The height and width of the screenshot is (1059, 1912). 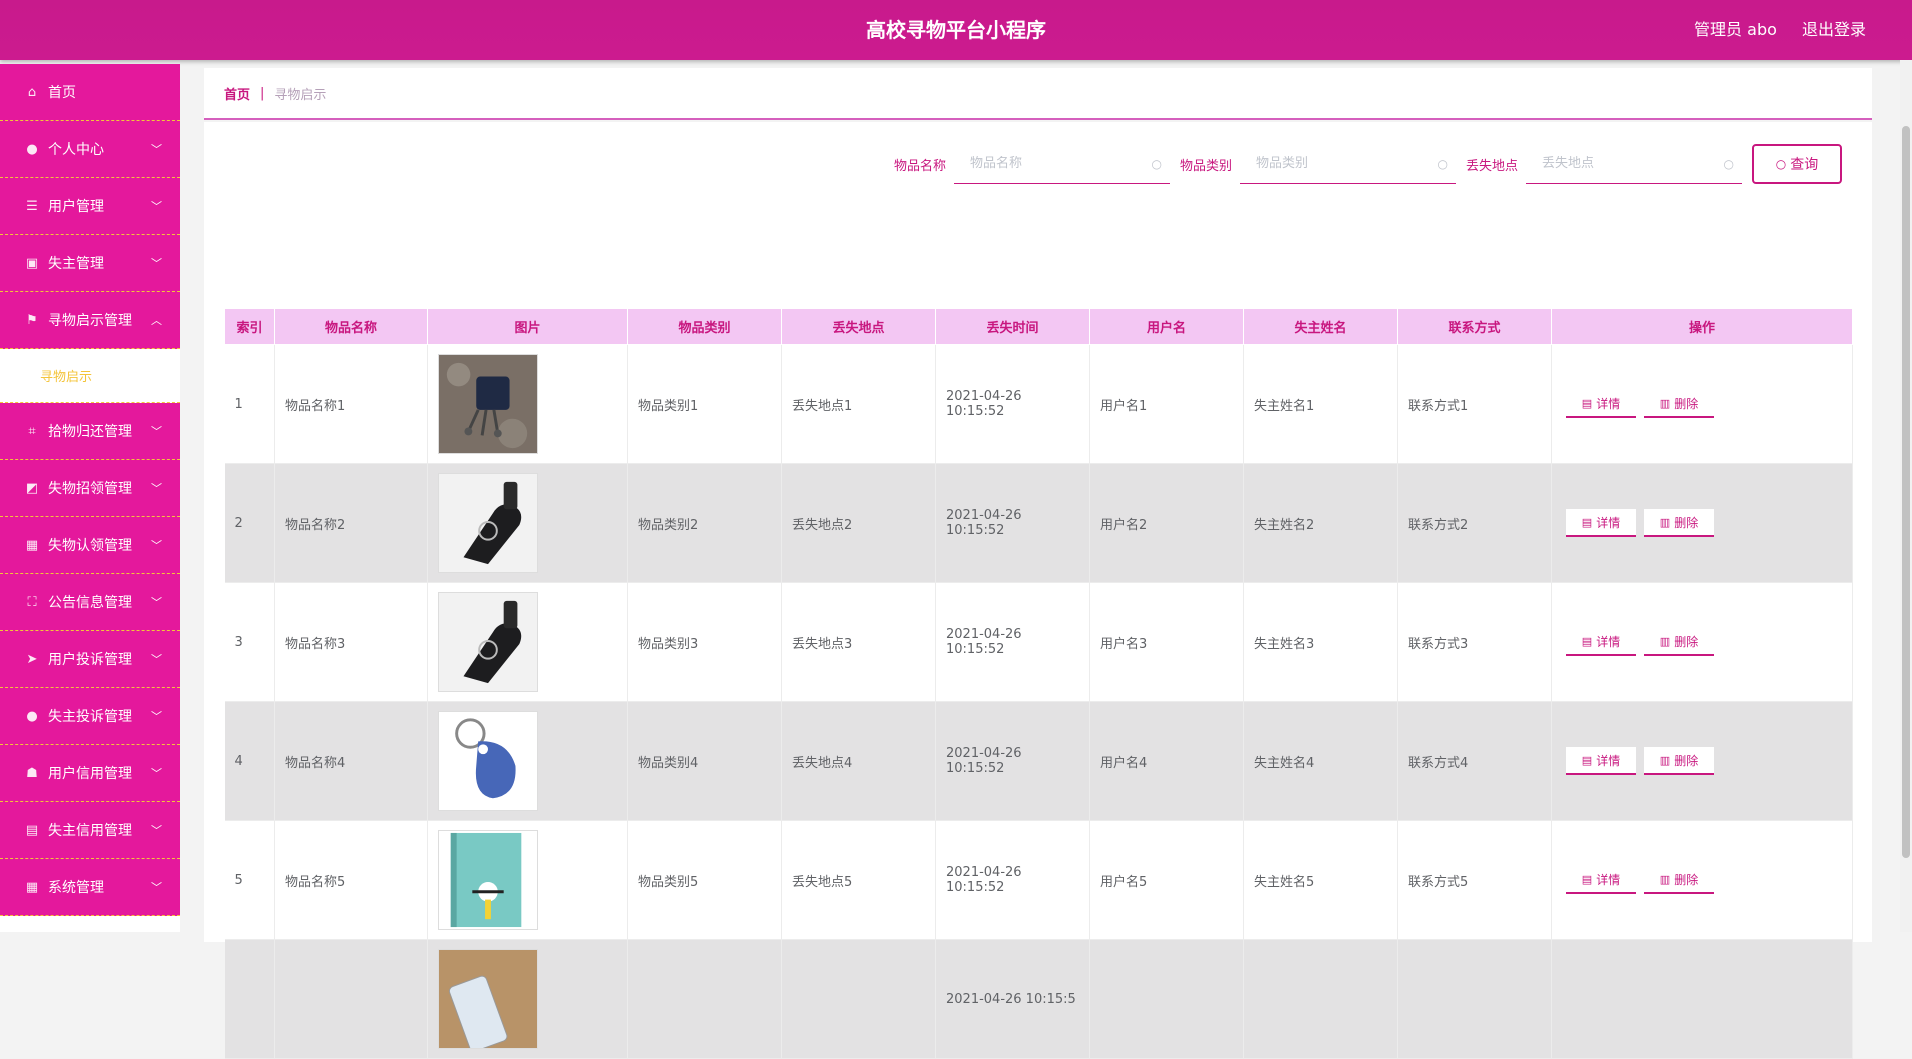 What do you see at coordinates (90, 431) in the screenshot?
I see `sidebar-item-return-management: ⌗ 拾物归还管理 ﹀` at bounding box center [90, 431].